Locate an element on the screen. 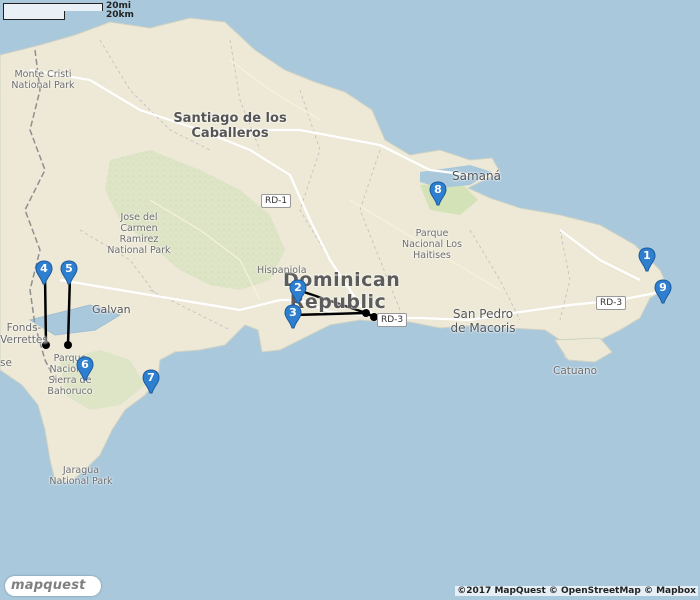 The height and width of the screenshot is (600, 700). town-label-fonds-verrettes: Fonds-Verrettes is located at coordinates (24, 334).